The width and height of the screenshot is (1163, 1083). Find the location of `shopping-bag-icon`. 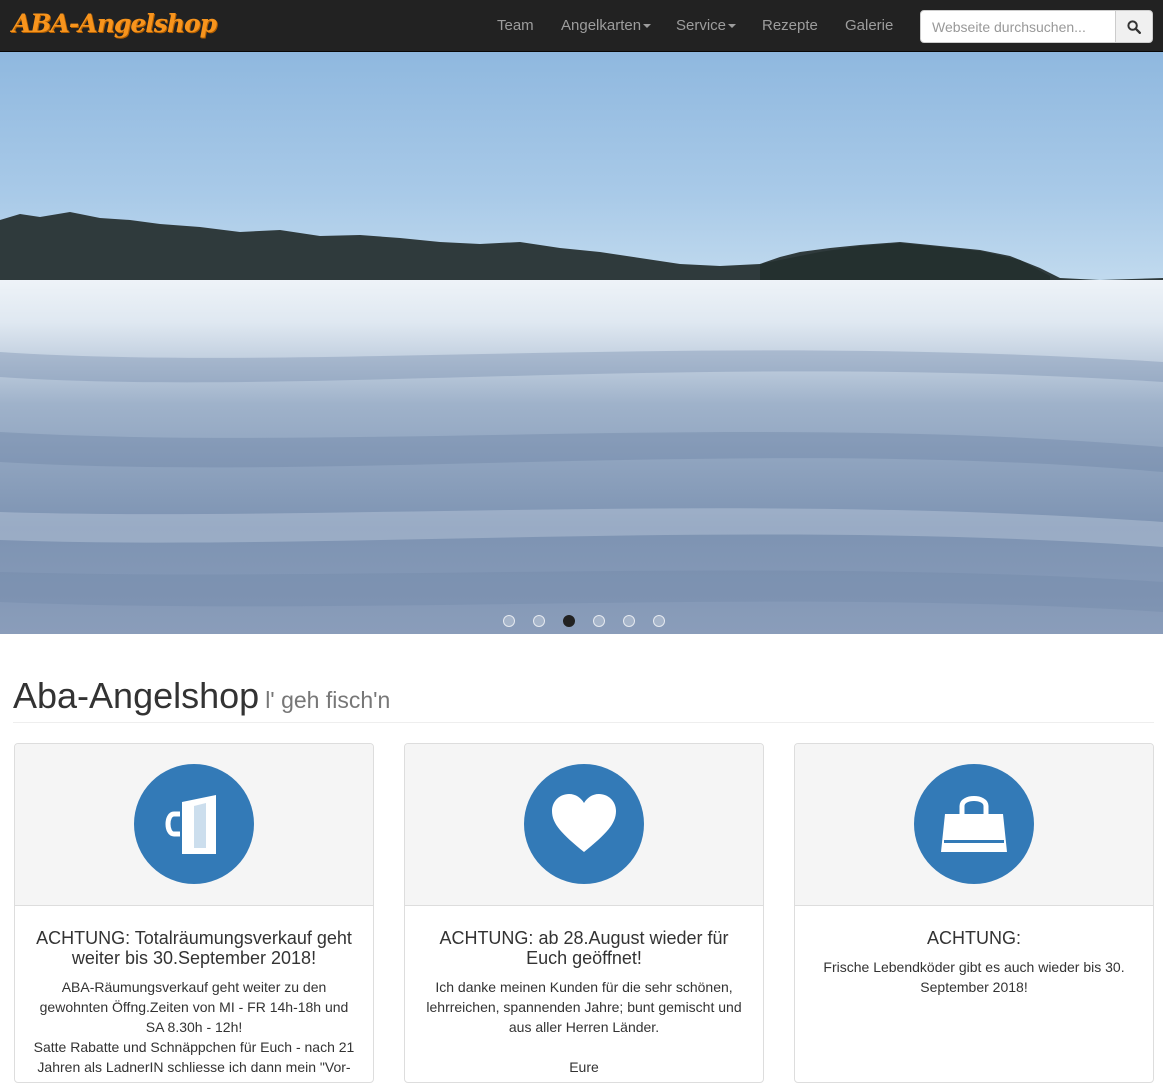

shopping-bag-icon is located at coordinates (974, 824).